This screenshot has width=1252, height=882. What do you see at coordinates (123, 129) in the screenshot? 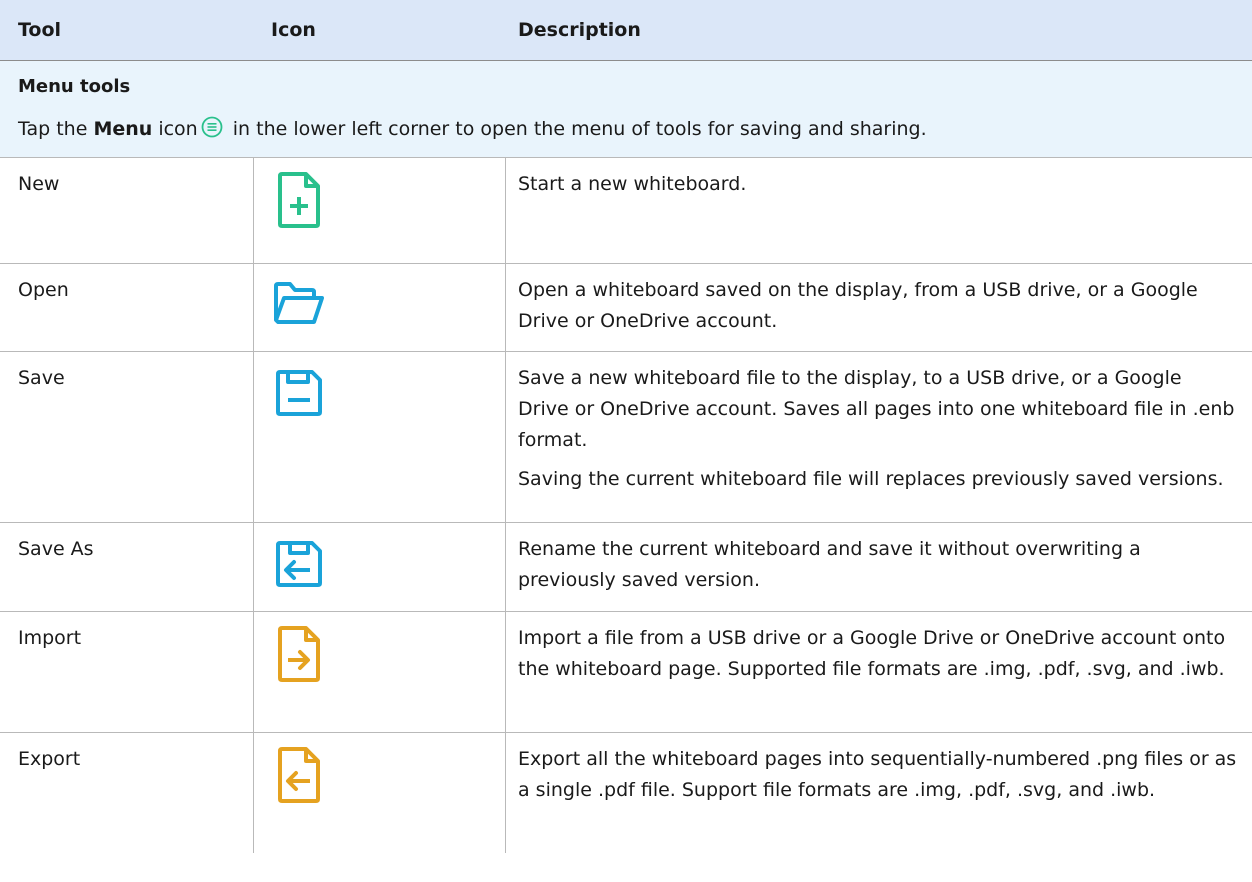
I see `desc-menu-bold: Menu` at bounding box center [123, 129].